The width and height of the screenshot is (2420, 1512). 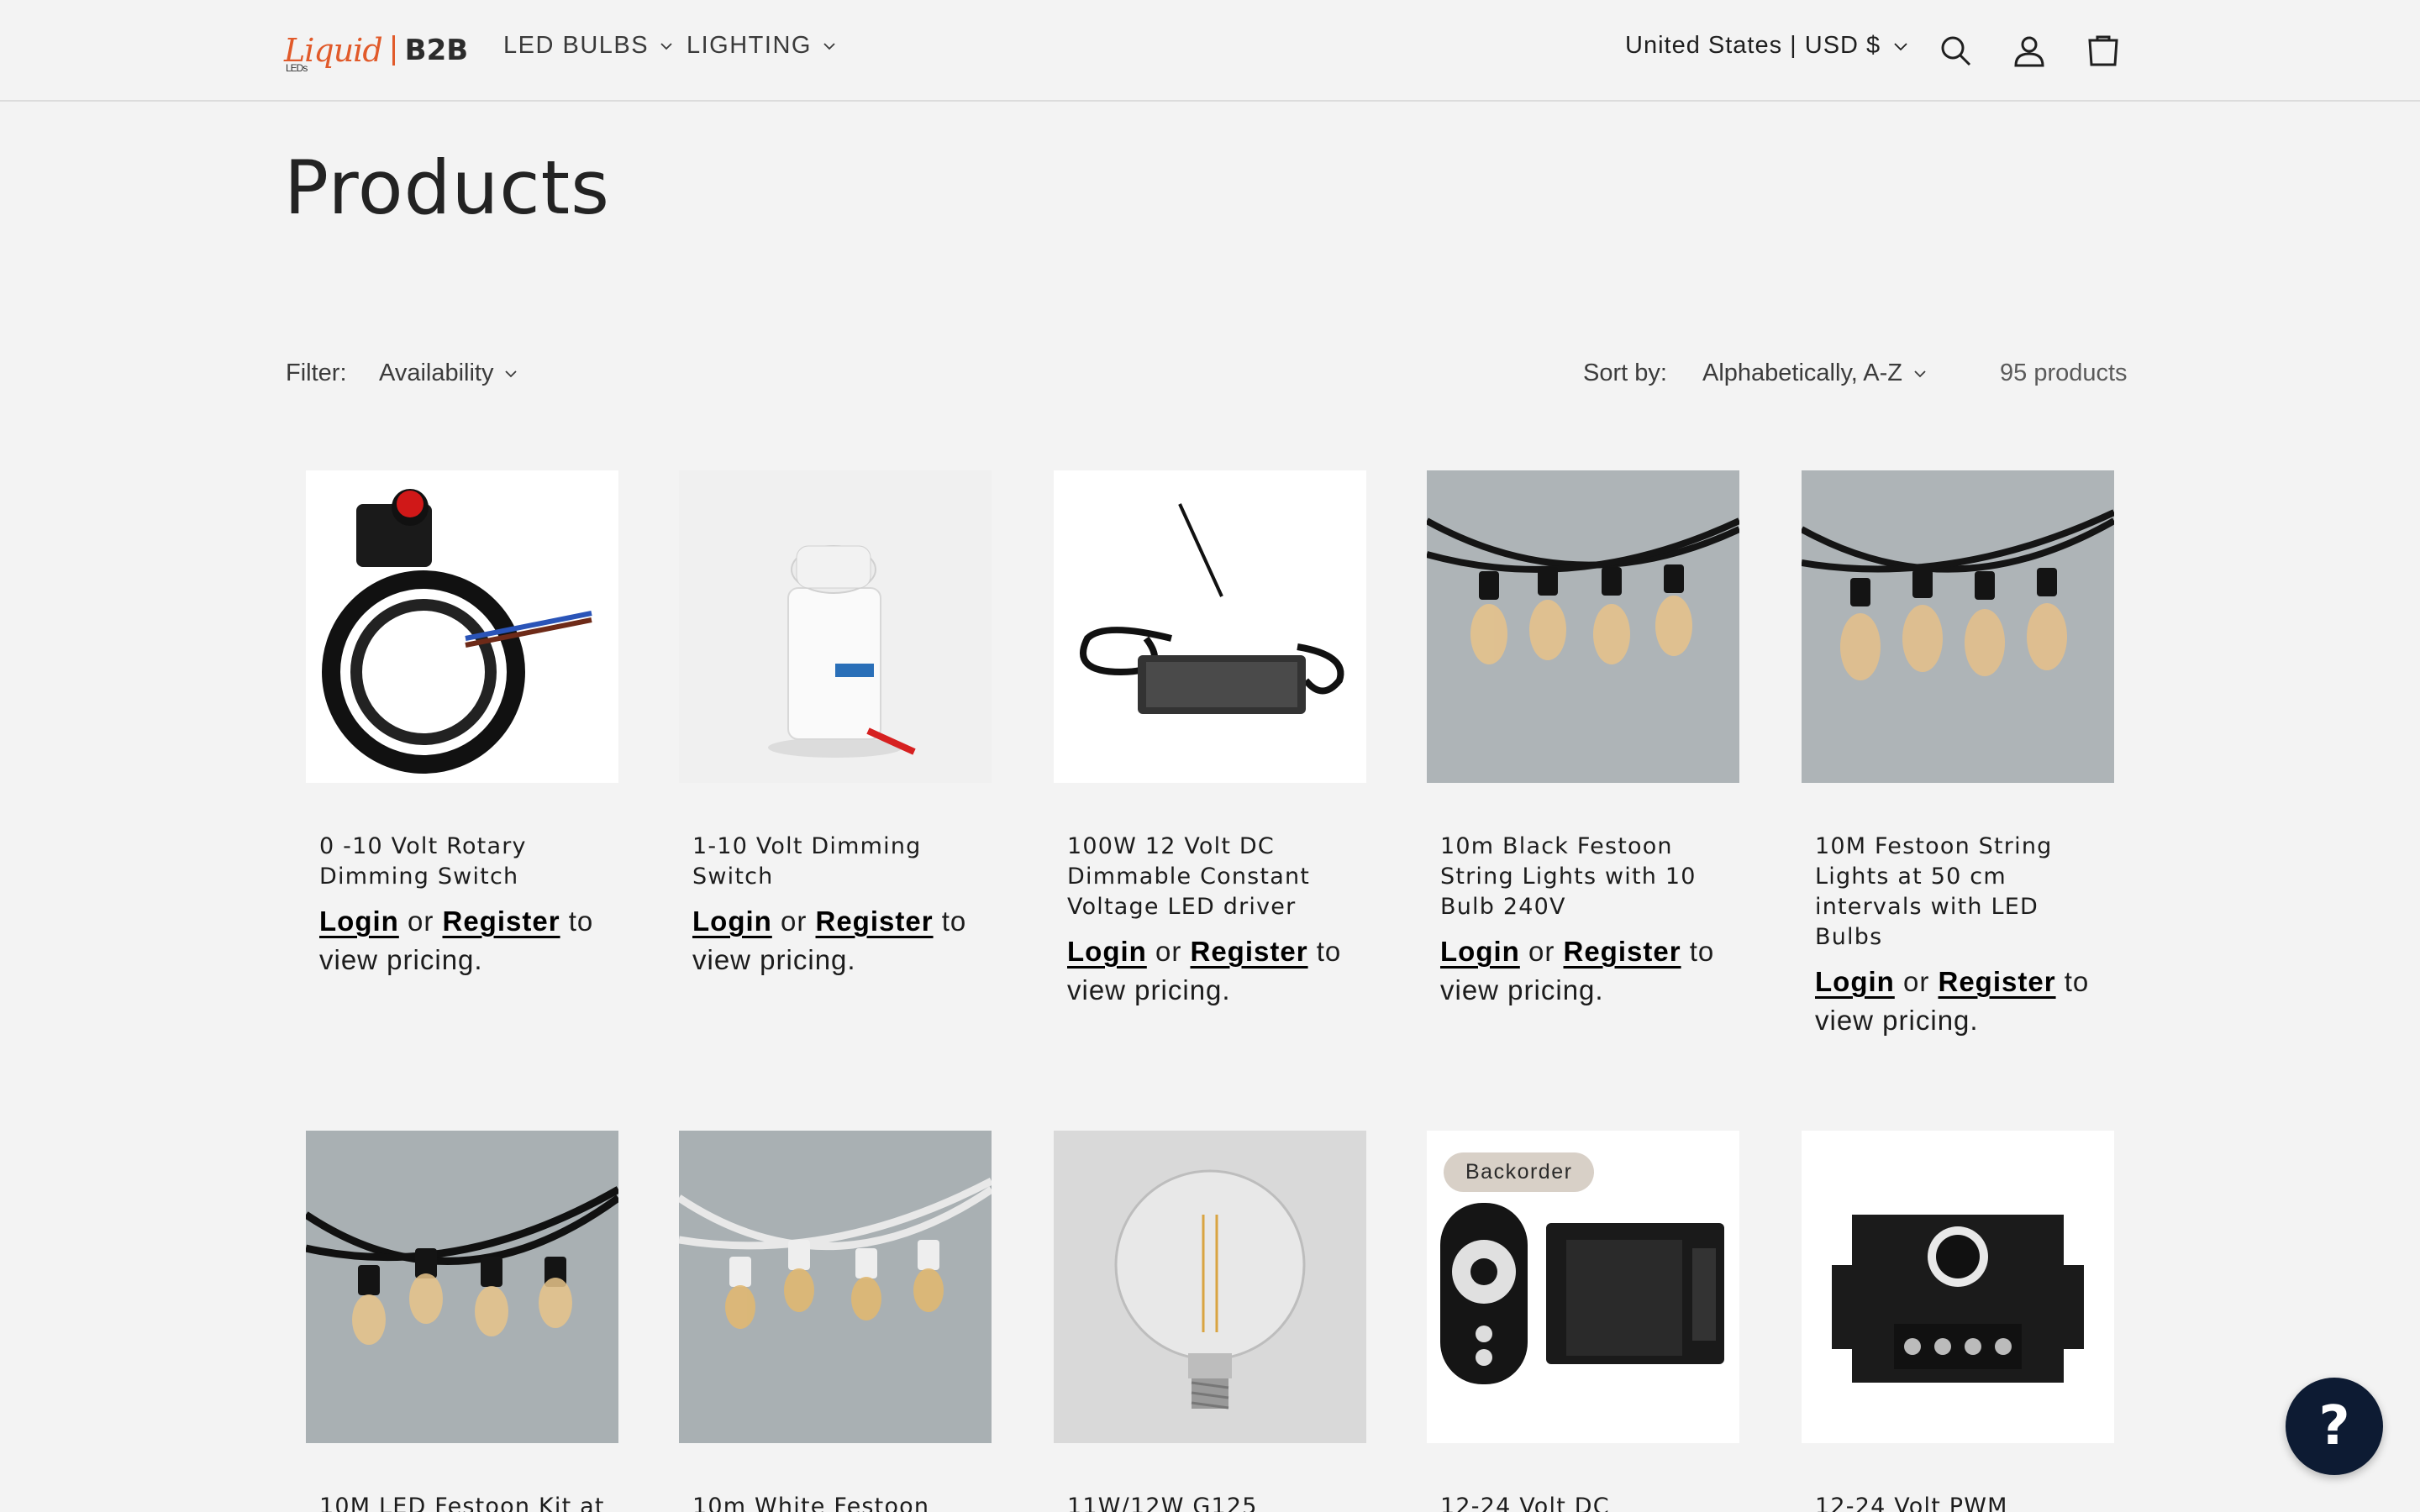 I want to click on availability-filter: Availability, so click(x=449, y=373).